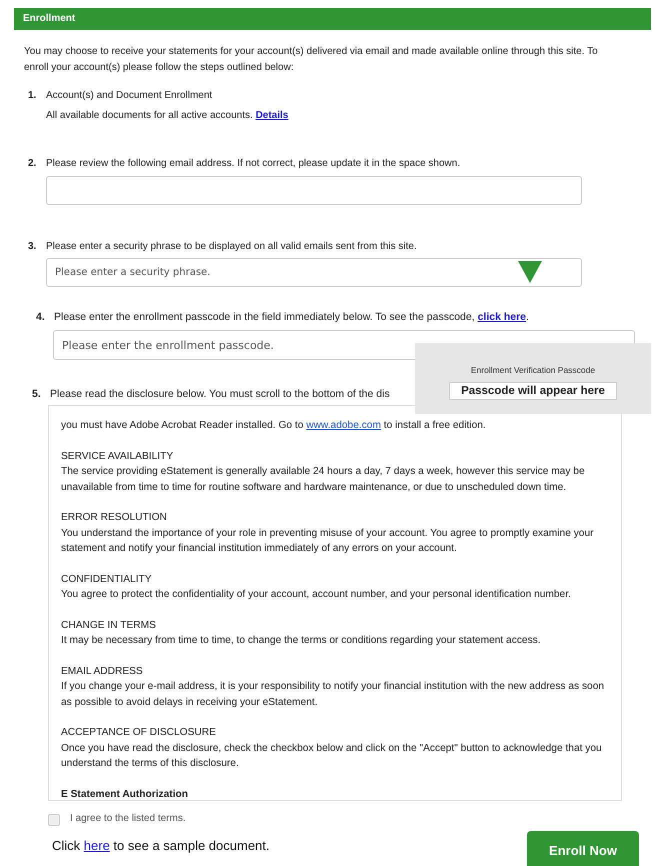  What do you see at coordinates (168, 116) in the screenshot?
I see `step-description: All available documents for all active accounts. Details` at bounding box center [168, 116].